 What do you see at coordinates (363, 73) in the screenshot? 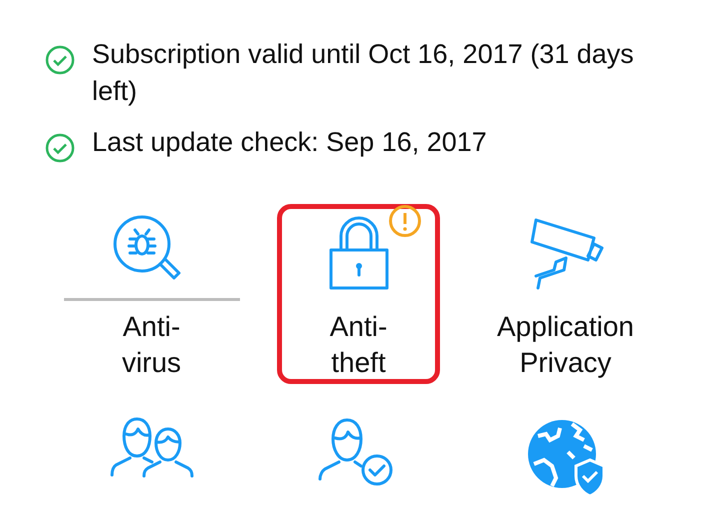
I see `status-text: Subscription valid until Oct 16, 2017 (31 days left)` at bounding box center [363, 73].